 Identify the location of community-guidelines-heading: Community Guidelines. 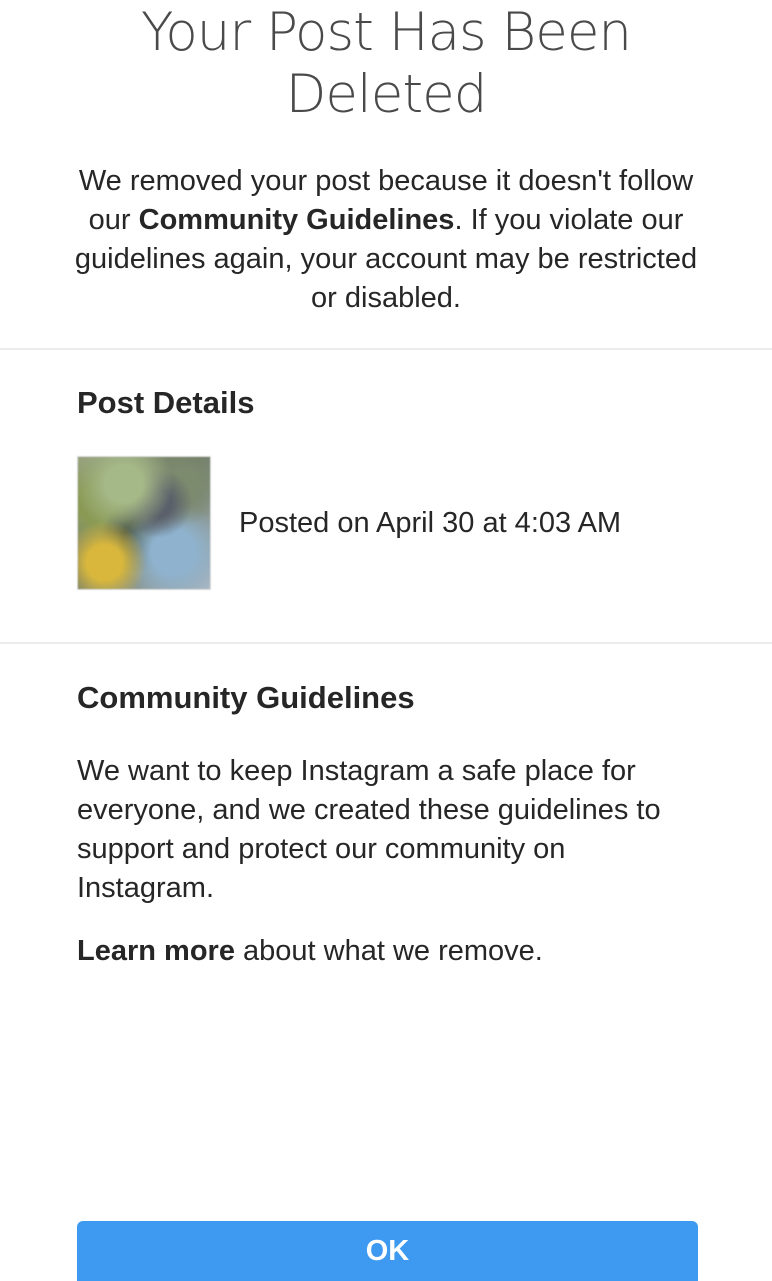
(246, 697).